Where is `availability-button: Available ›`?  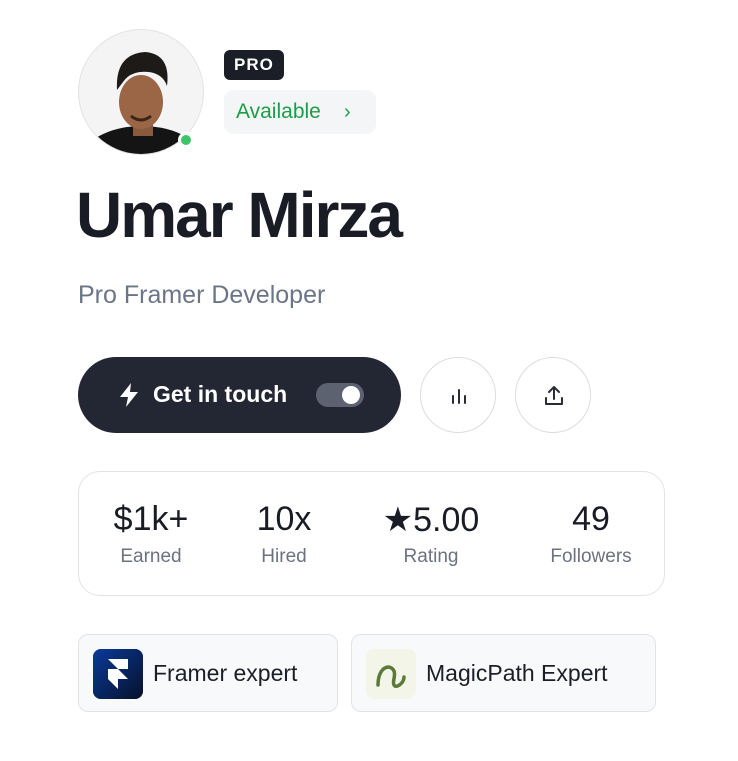
availability-button: Available › is located at coordinates (300, 112).